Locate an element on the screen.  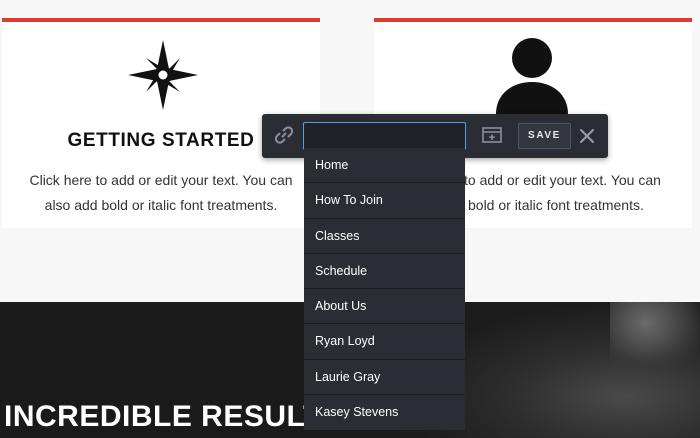
card-body-line: to add or edit your text. You can is located at coordinates (562, 180).